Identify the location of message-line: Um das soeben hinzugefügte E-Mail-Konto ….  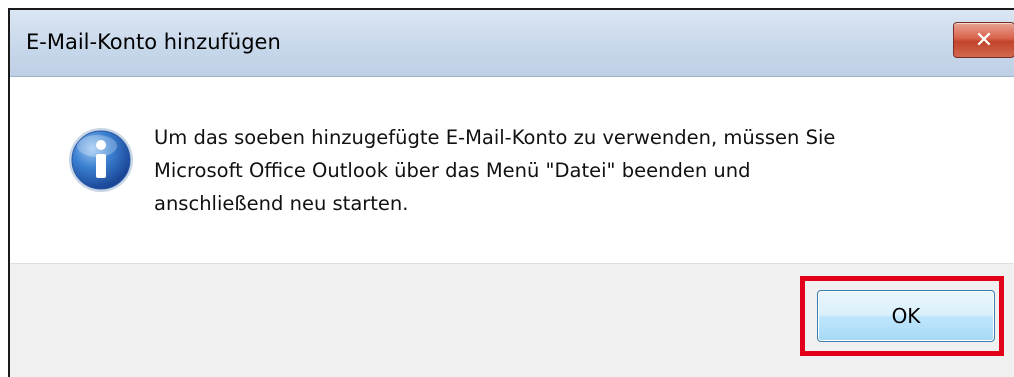
(495, 137).